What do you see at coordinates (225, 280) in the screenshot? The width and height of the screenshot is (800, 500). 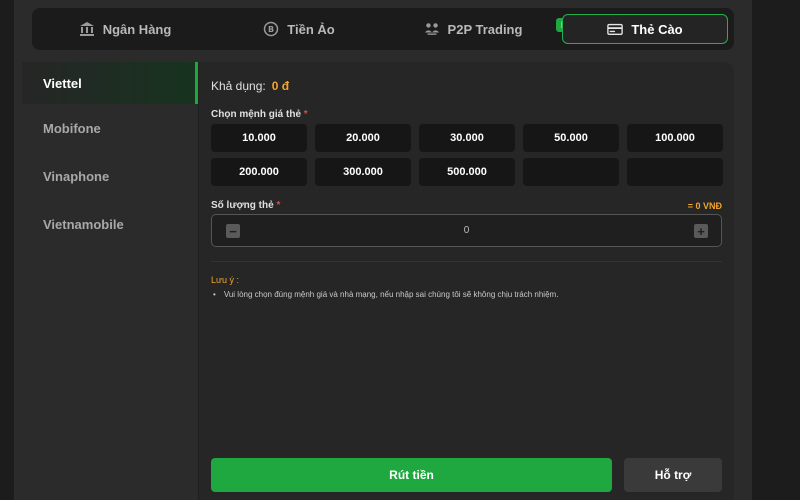 I see `note-title: Lưu ý :` at bounding box center [225, 280].